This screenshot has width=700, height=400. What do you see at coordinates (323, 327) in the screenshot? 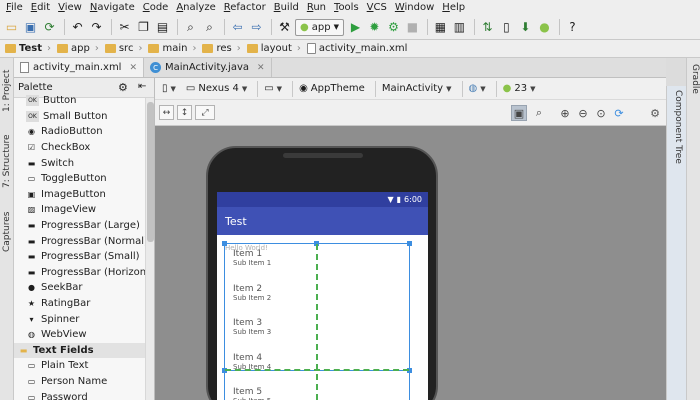
I see `list-item: Item 3 Sub Item 3` at bounding box center [323, 327].